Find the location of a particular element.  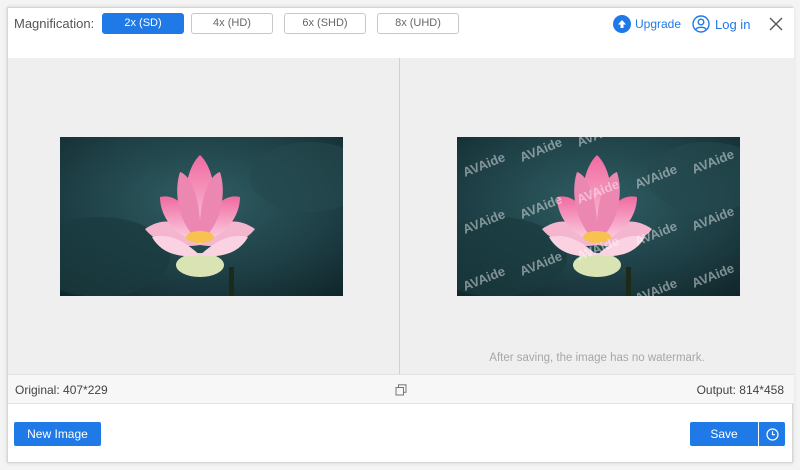

info-bar: Original: 407*229 Output: 814*458 is located at coordinates (401, 389).